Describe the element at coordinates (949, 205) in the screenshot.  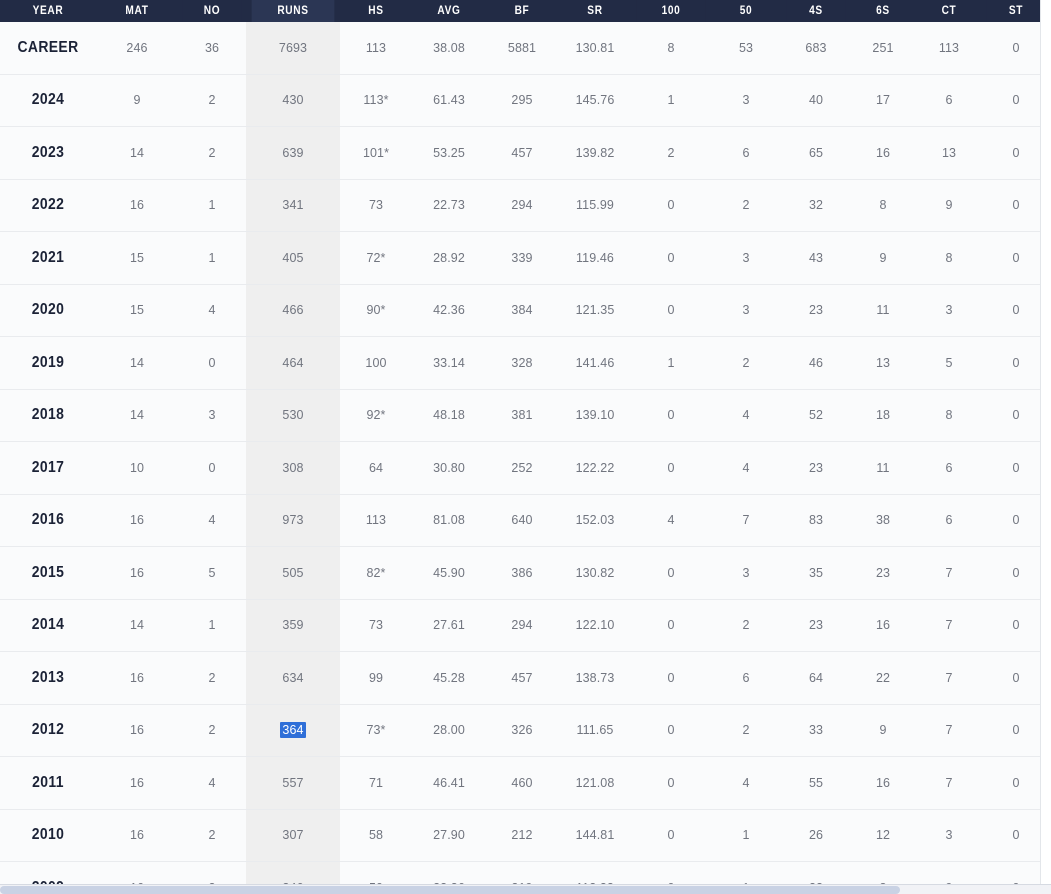
I see `cell-ct: 9` at that location.